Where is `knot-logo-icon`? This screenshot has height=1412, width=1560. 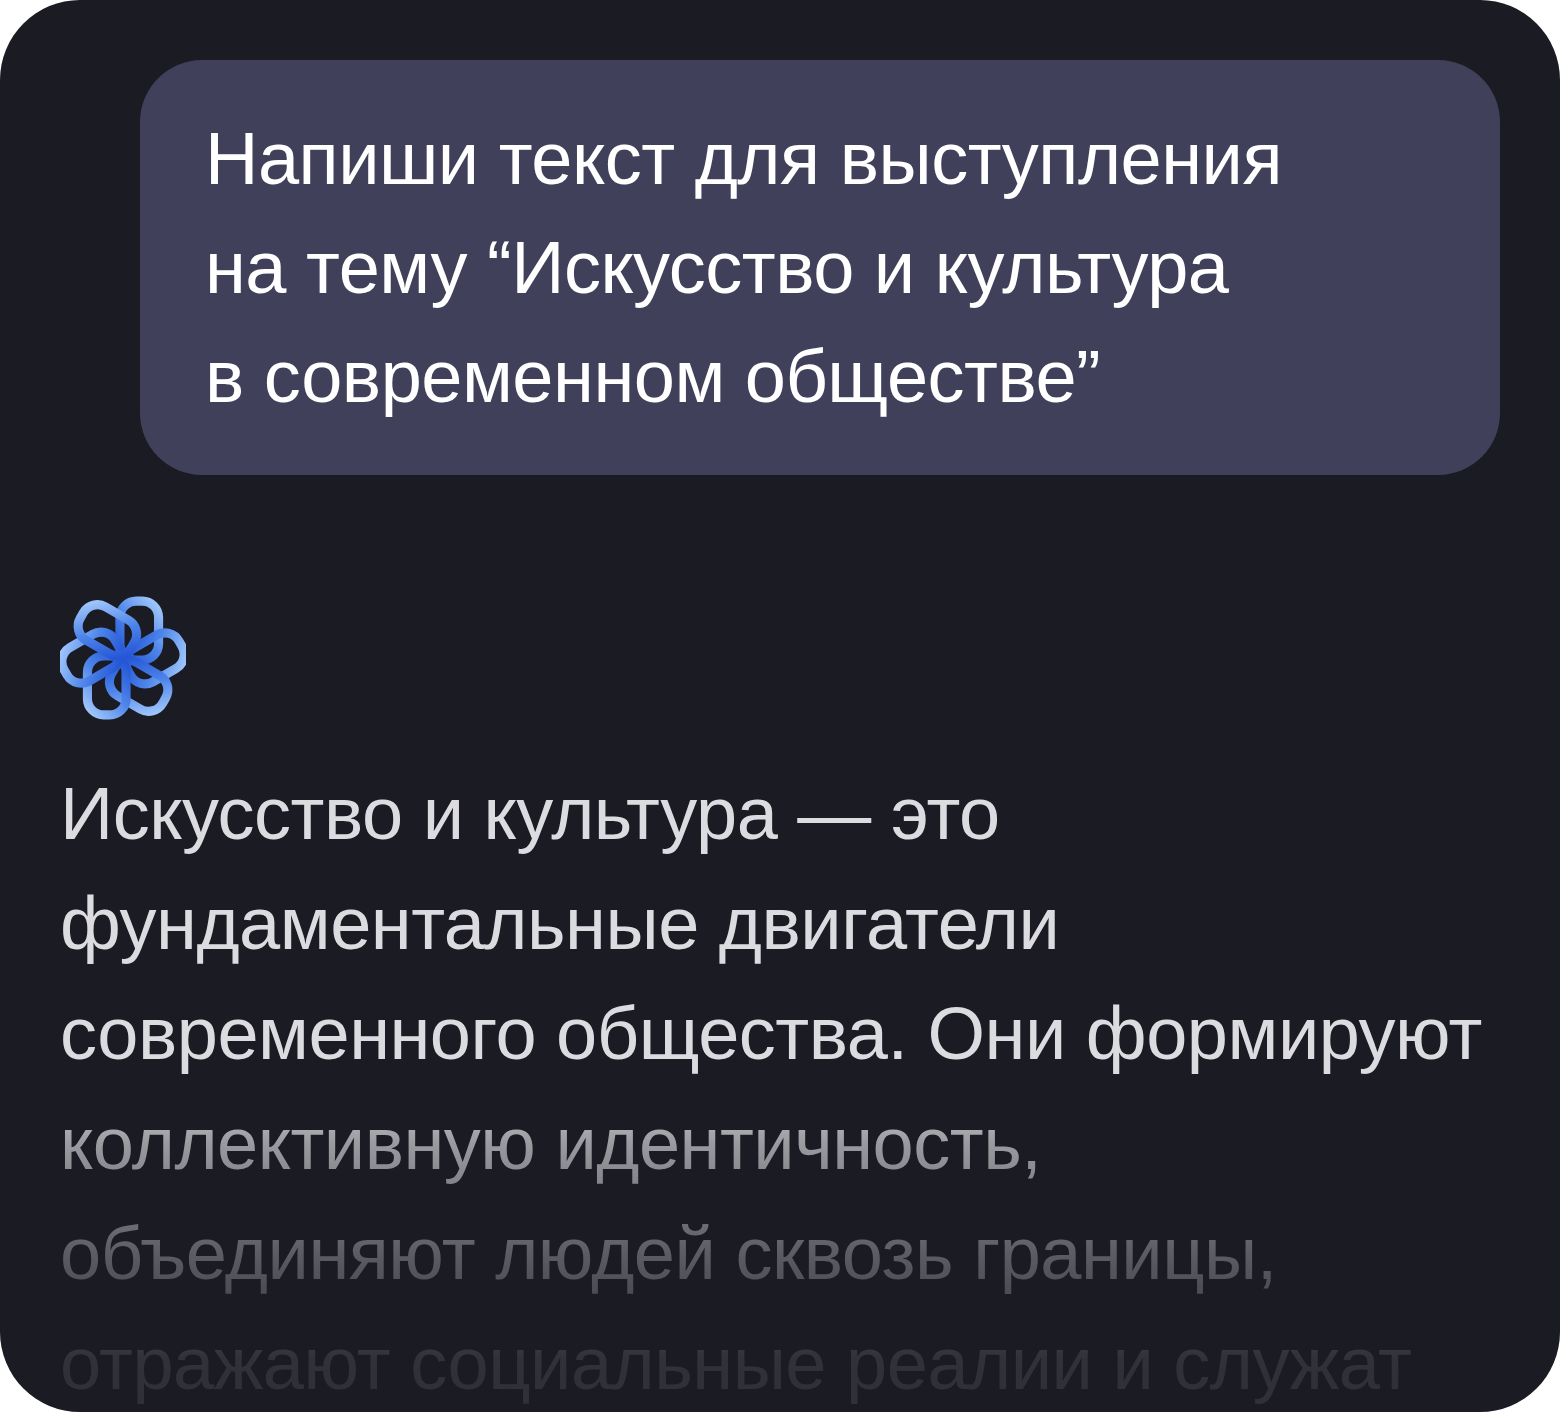
knot-logo-icon is located at coordinates (123, 658).